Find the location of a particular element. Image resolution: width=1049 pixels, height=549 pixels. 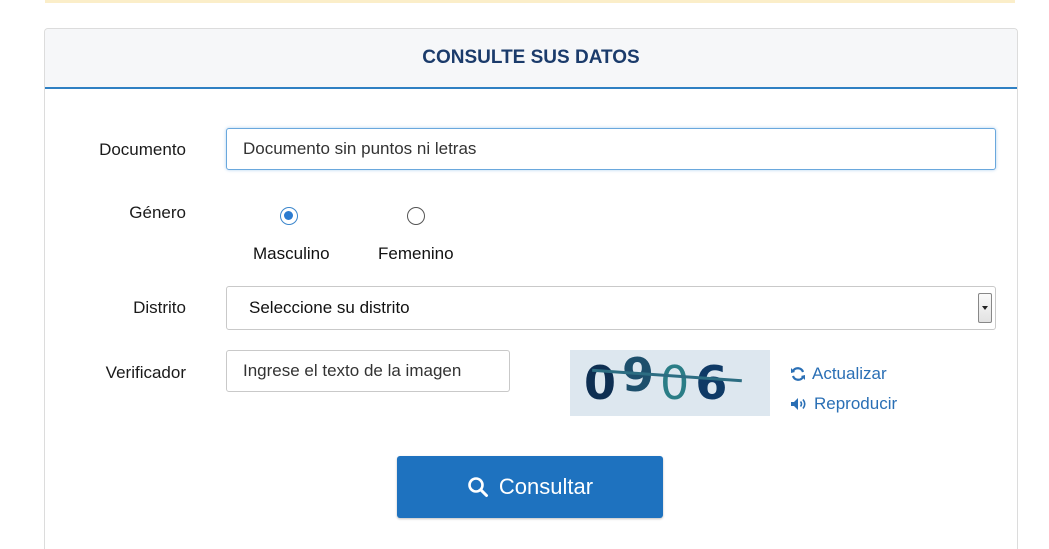

distrito-select: Seleccione su distrito is located at coordinates (611, 308).